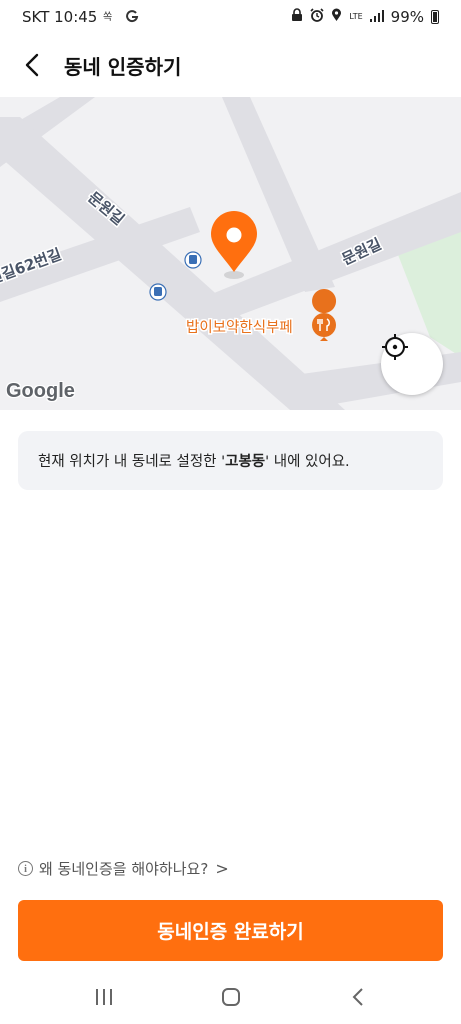 This screenshot has height=1024, width=461. I want to click on ssok-icon: 쏙, so click(111, 17).